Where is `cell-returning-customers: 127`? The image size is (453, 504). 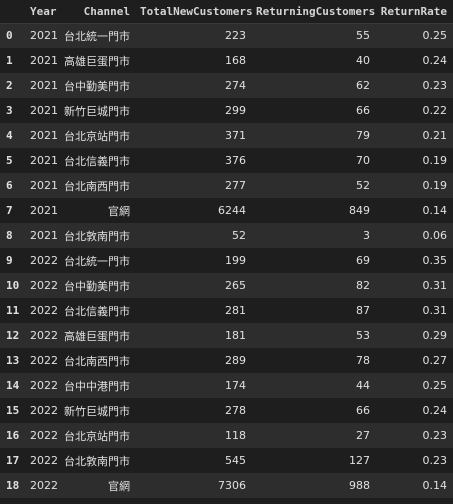 cell-returning-customers: 127 is located at coordinates (359, 460).